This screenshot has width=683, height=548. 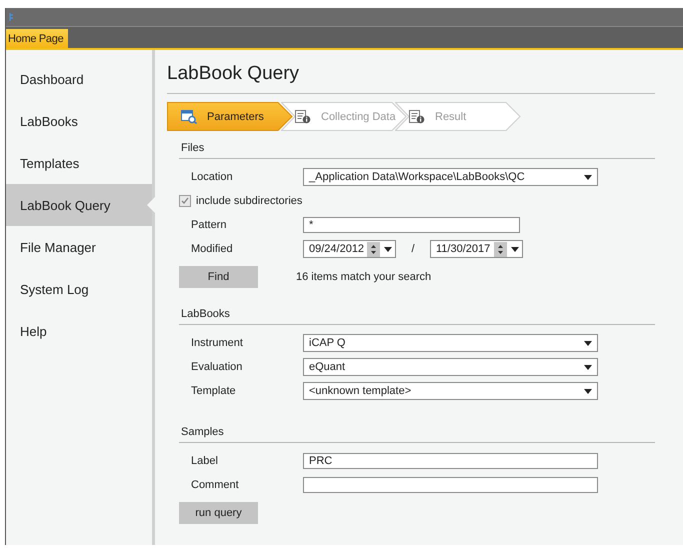 What do you see at coordinates (209, 225) in the screenshot?
I see `field-label: Pattern` at bounding box center [209, 225].